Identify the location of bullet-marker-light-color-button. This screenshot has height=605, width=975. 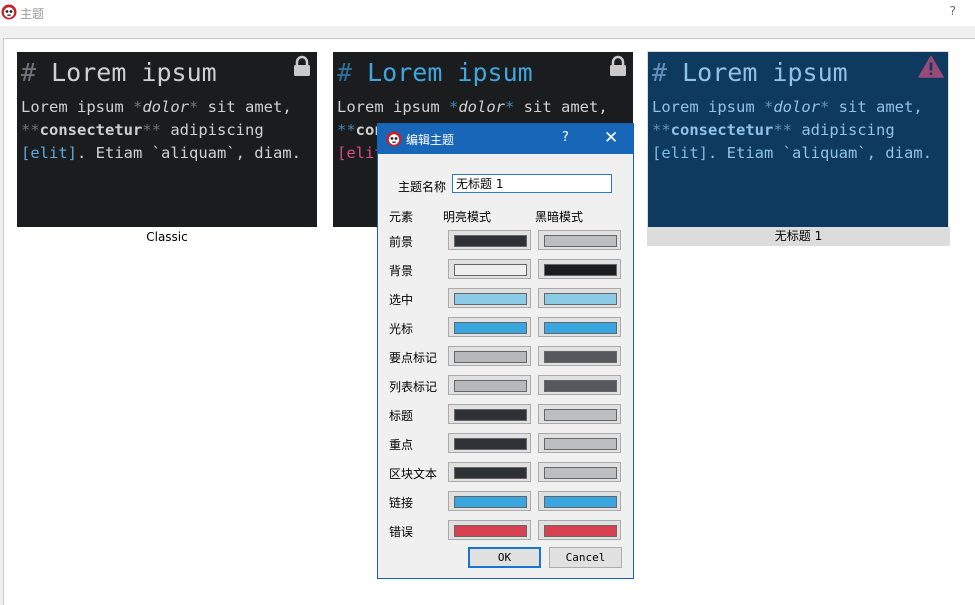
(489, 356).